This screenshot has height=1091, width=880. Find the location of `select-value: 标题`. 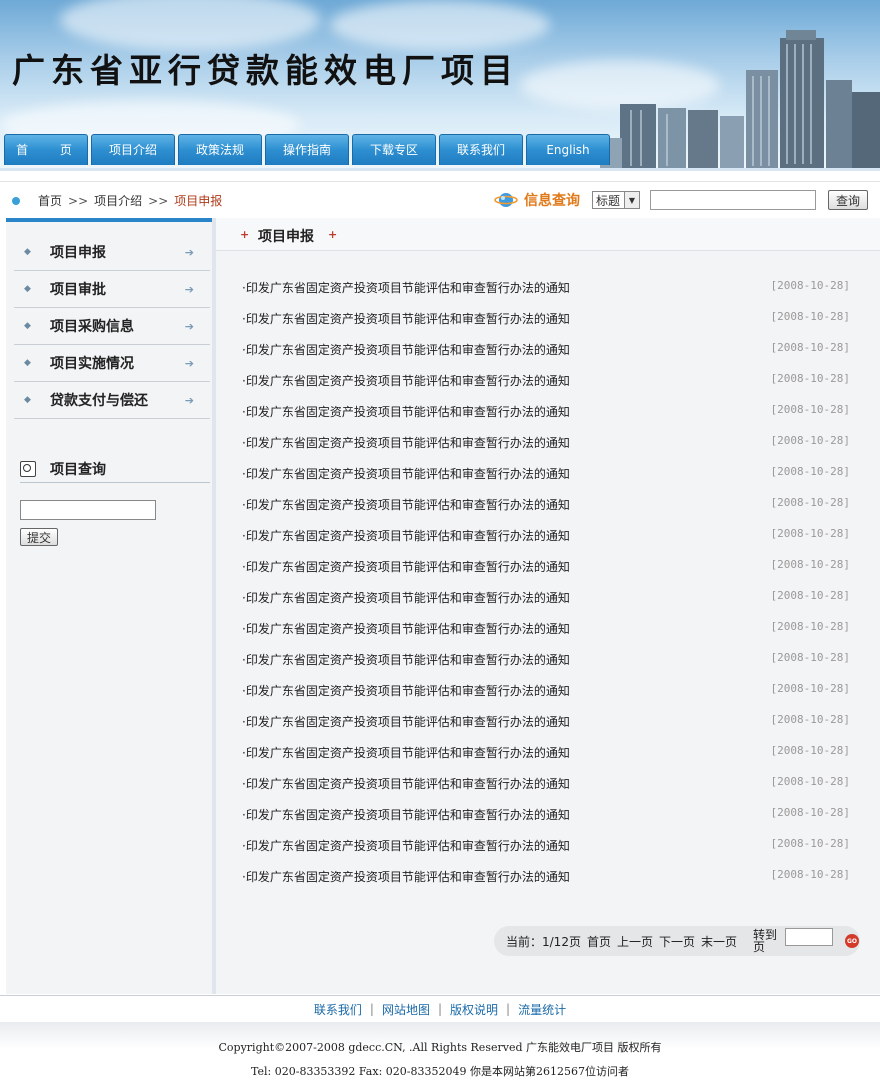

select-value: 标题 is located at coordinates (608, 200).